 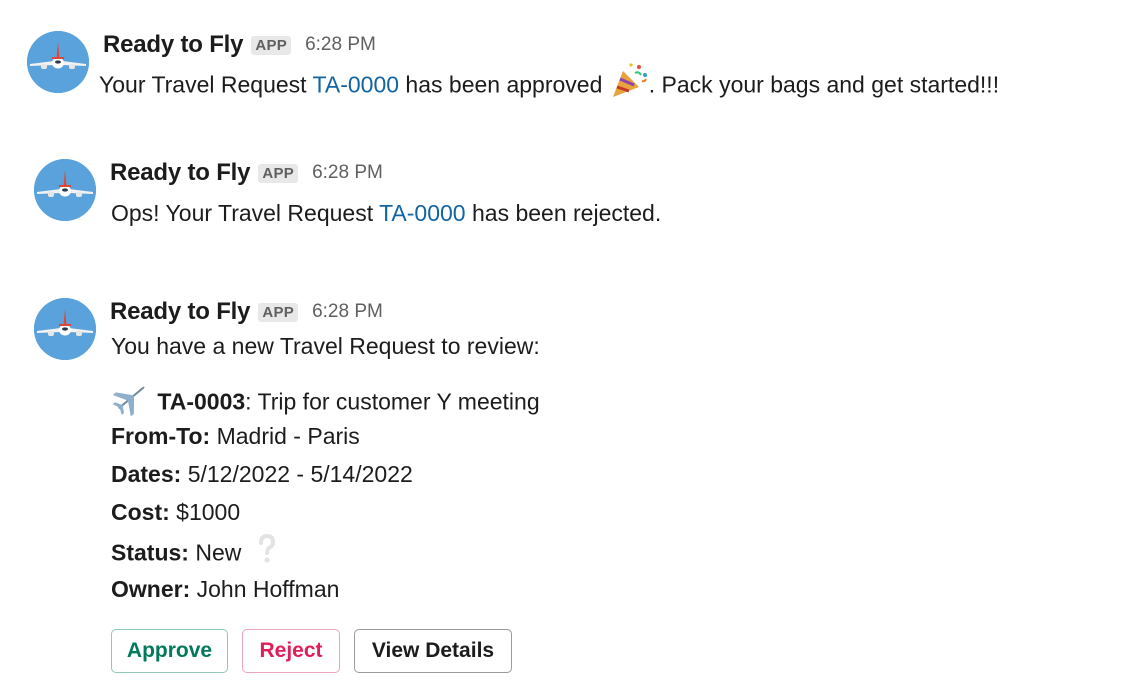 I want to click on white-question-mark-icon, so click(x=267, y=552).